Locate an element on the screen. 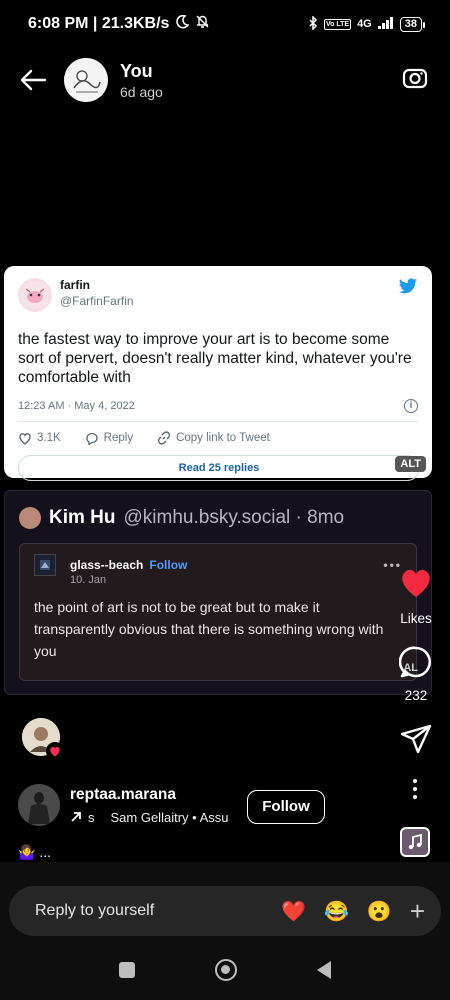 This screenshot has height=1000, width=450. tweet-avatar is located at coordinates (35, 295).